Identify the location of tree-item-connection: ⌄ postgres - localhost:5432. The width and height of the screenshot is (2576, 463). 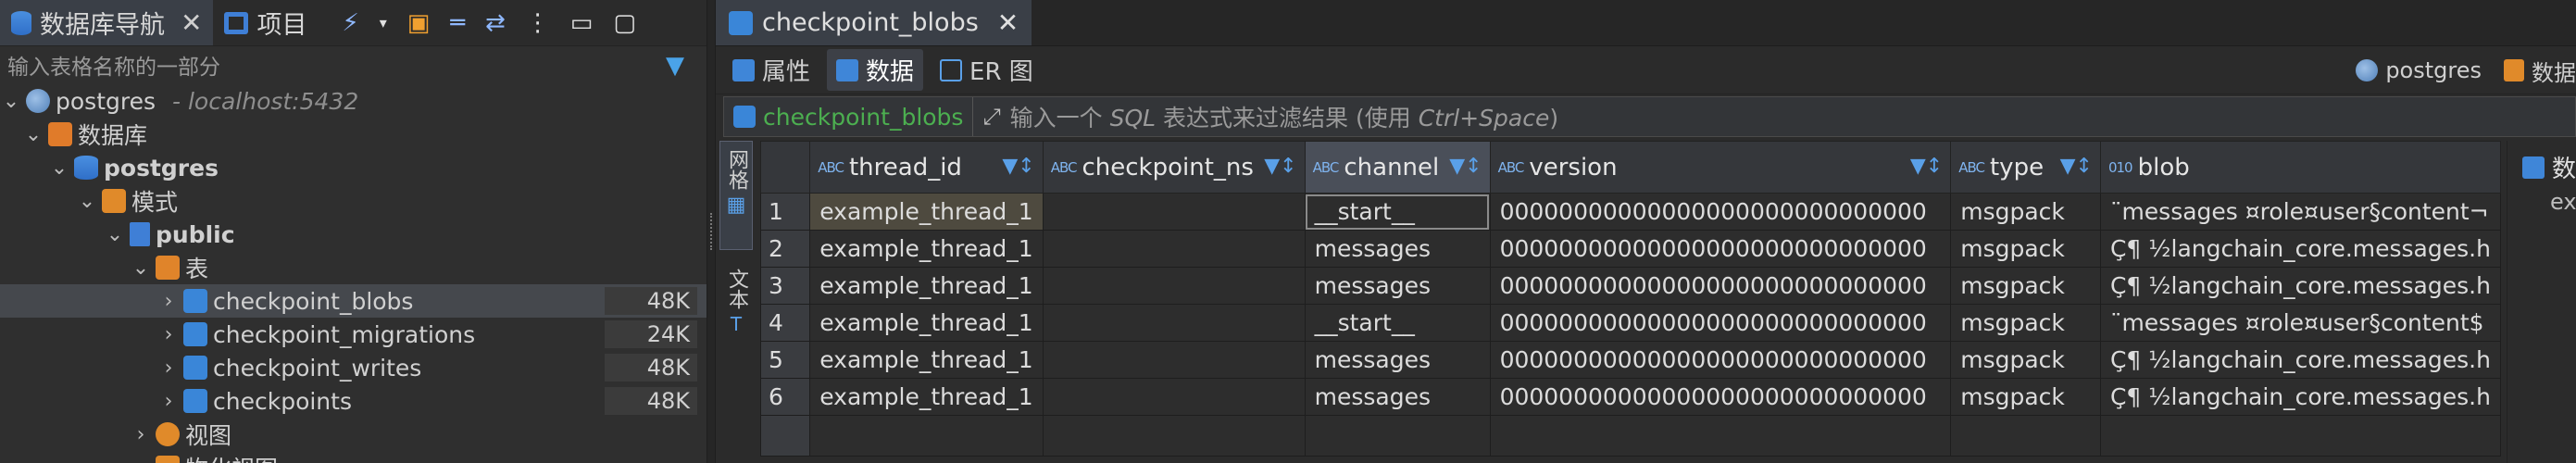
(353, 101).